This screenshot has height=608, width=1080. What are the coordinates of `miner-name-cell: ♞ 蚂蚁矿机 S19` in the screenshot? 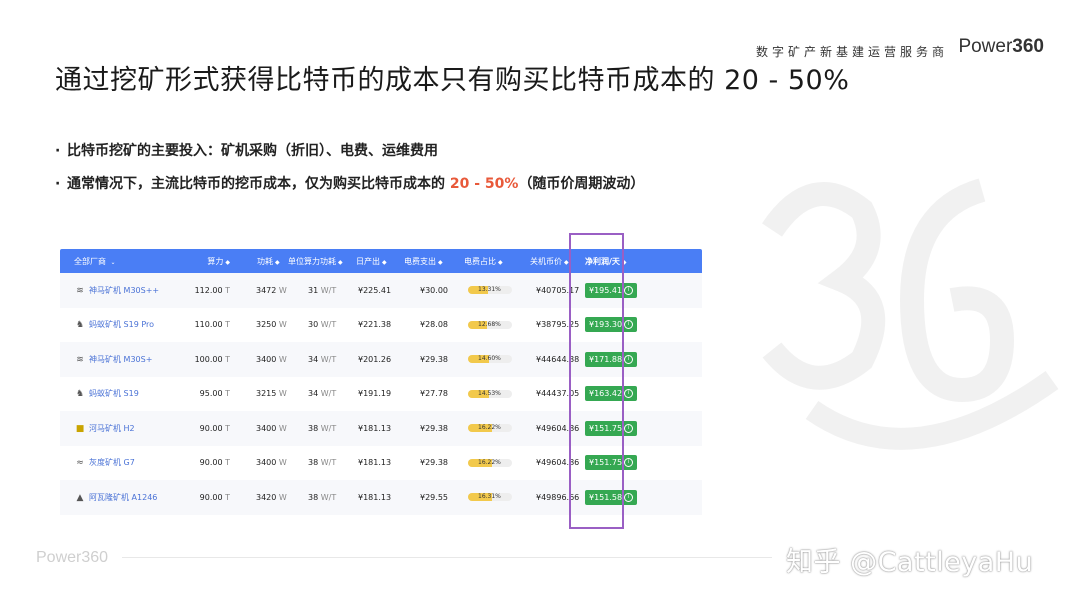 It's located at (117, 393).